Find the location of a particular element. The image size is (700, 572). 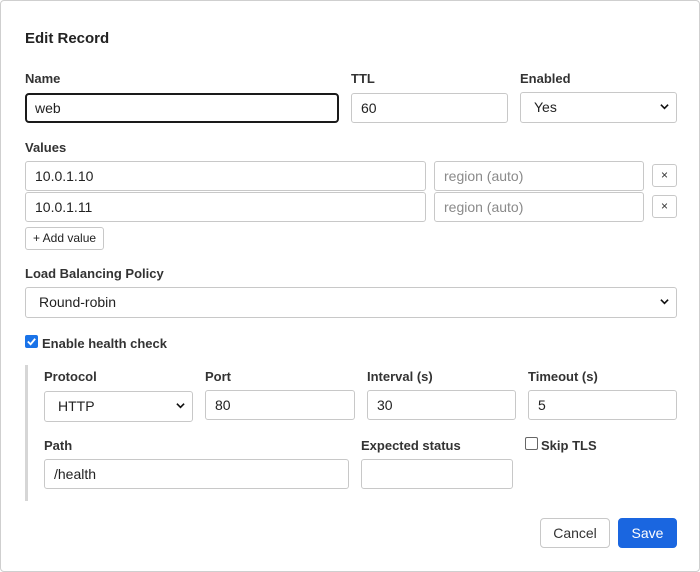

protocol-select-value: HTTP is located at coordinates (76, 406).